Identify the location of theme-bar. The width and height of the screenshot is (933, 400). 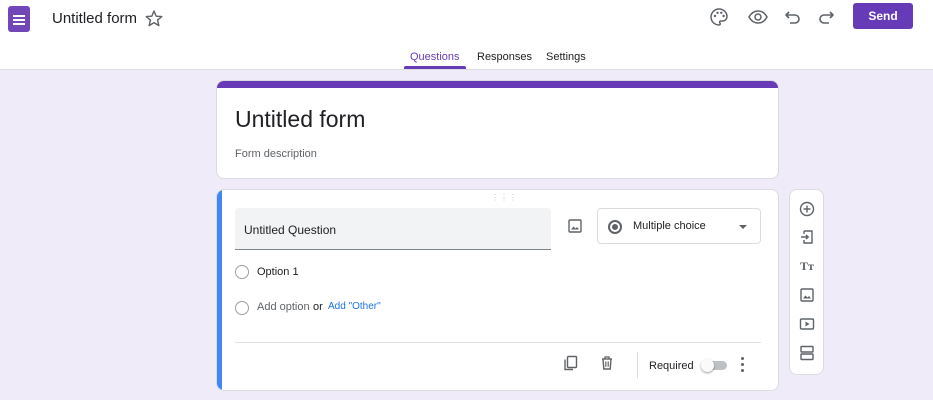
(497, 84).